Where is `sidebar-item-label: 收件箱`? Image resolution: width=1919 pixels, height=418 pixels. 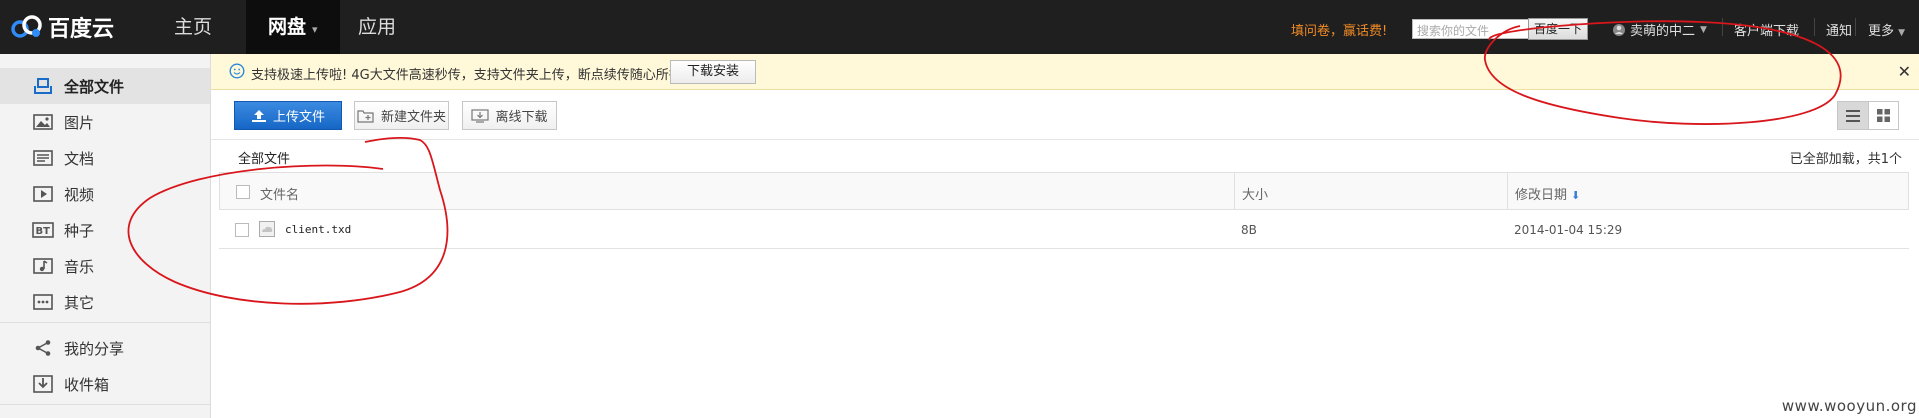 sidebar-item-label: 收件箱 is located at coordinates (87, 384).